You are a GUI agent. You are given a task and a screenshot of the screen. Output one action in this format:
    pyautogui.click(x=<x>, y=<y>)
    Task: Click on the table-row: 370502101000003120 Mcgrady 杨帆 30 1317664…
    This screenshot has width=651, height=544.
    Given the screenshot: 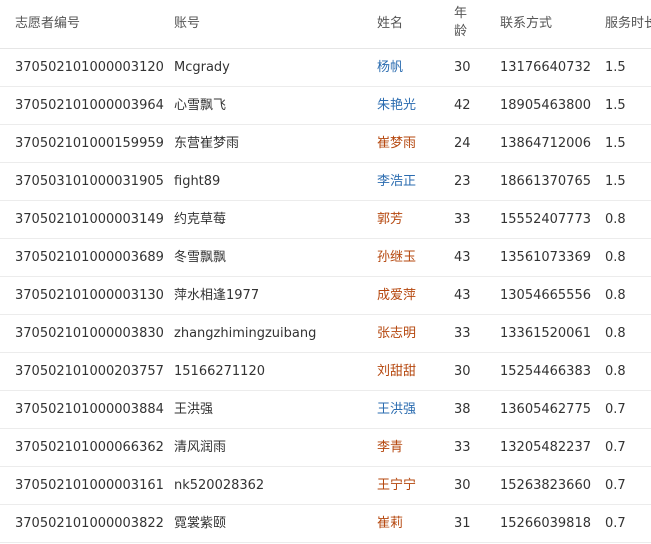 What is the action you would take?
    pyautogui.click(x=325, y=68)
    